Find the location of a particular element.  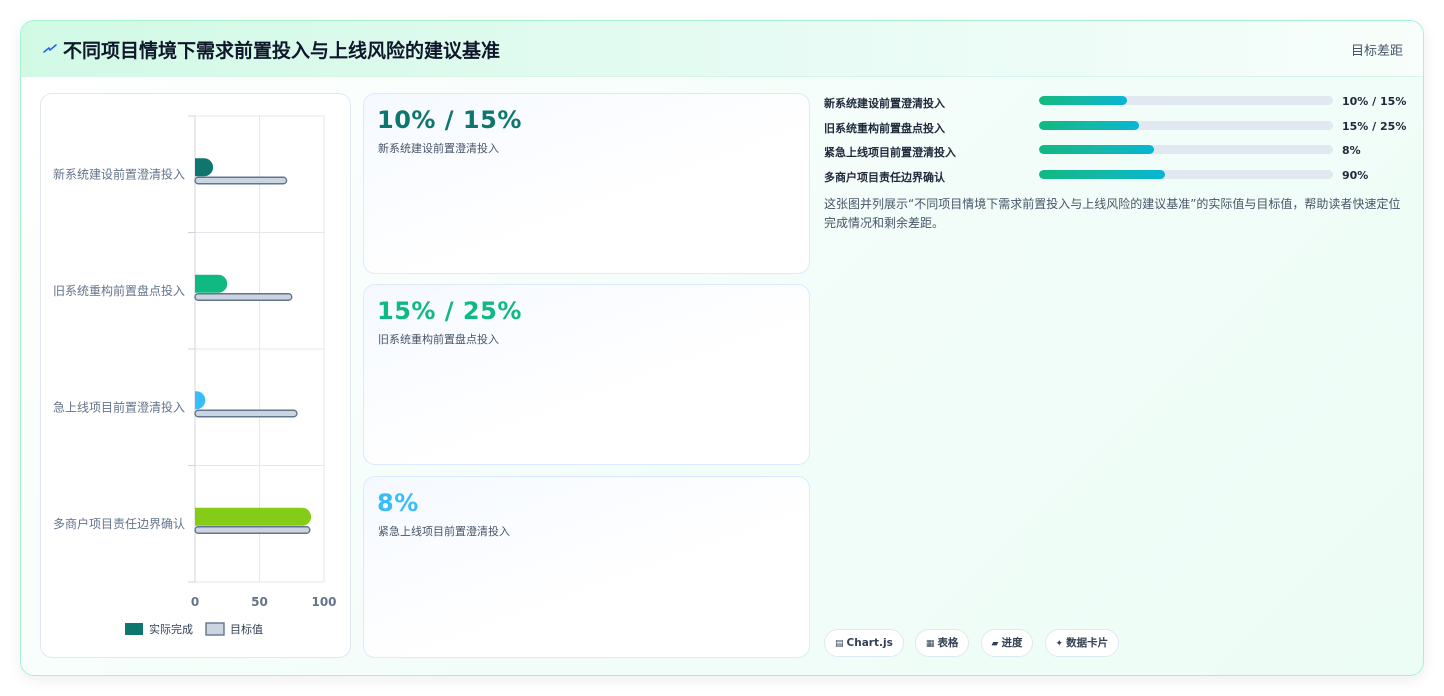

progress-label: 新系统建设前置澄清投入 is located at coordinates (884, 103).